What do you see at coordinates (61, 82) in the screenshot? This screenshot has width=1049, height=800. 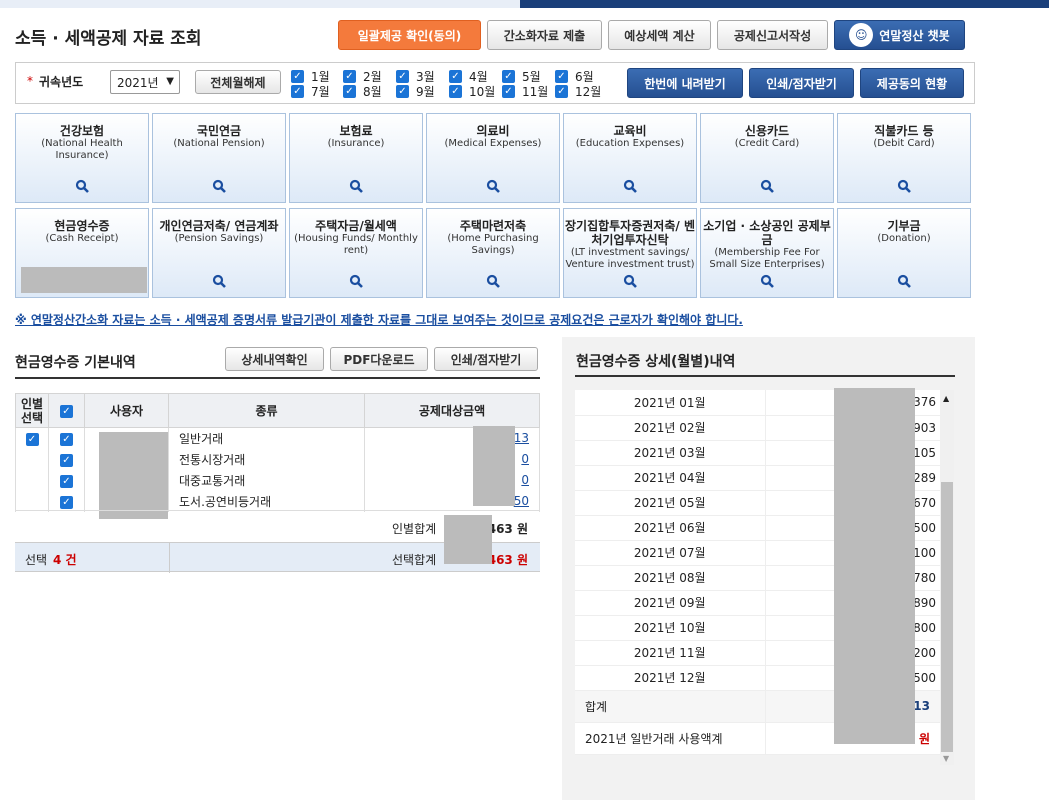 I see `year-label: 귀속년도` at bounding box center [61, 82].